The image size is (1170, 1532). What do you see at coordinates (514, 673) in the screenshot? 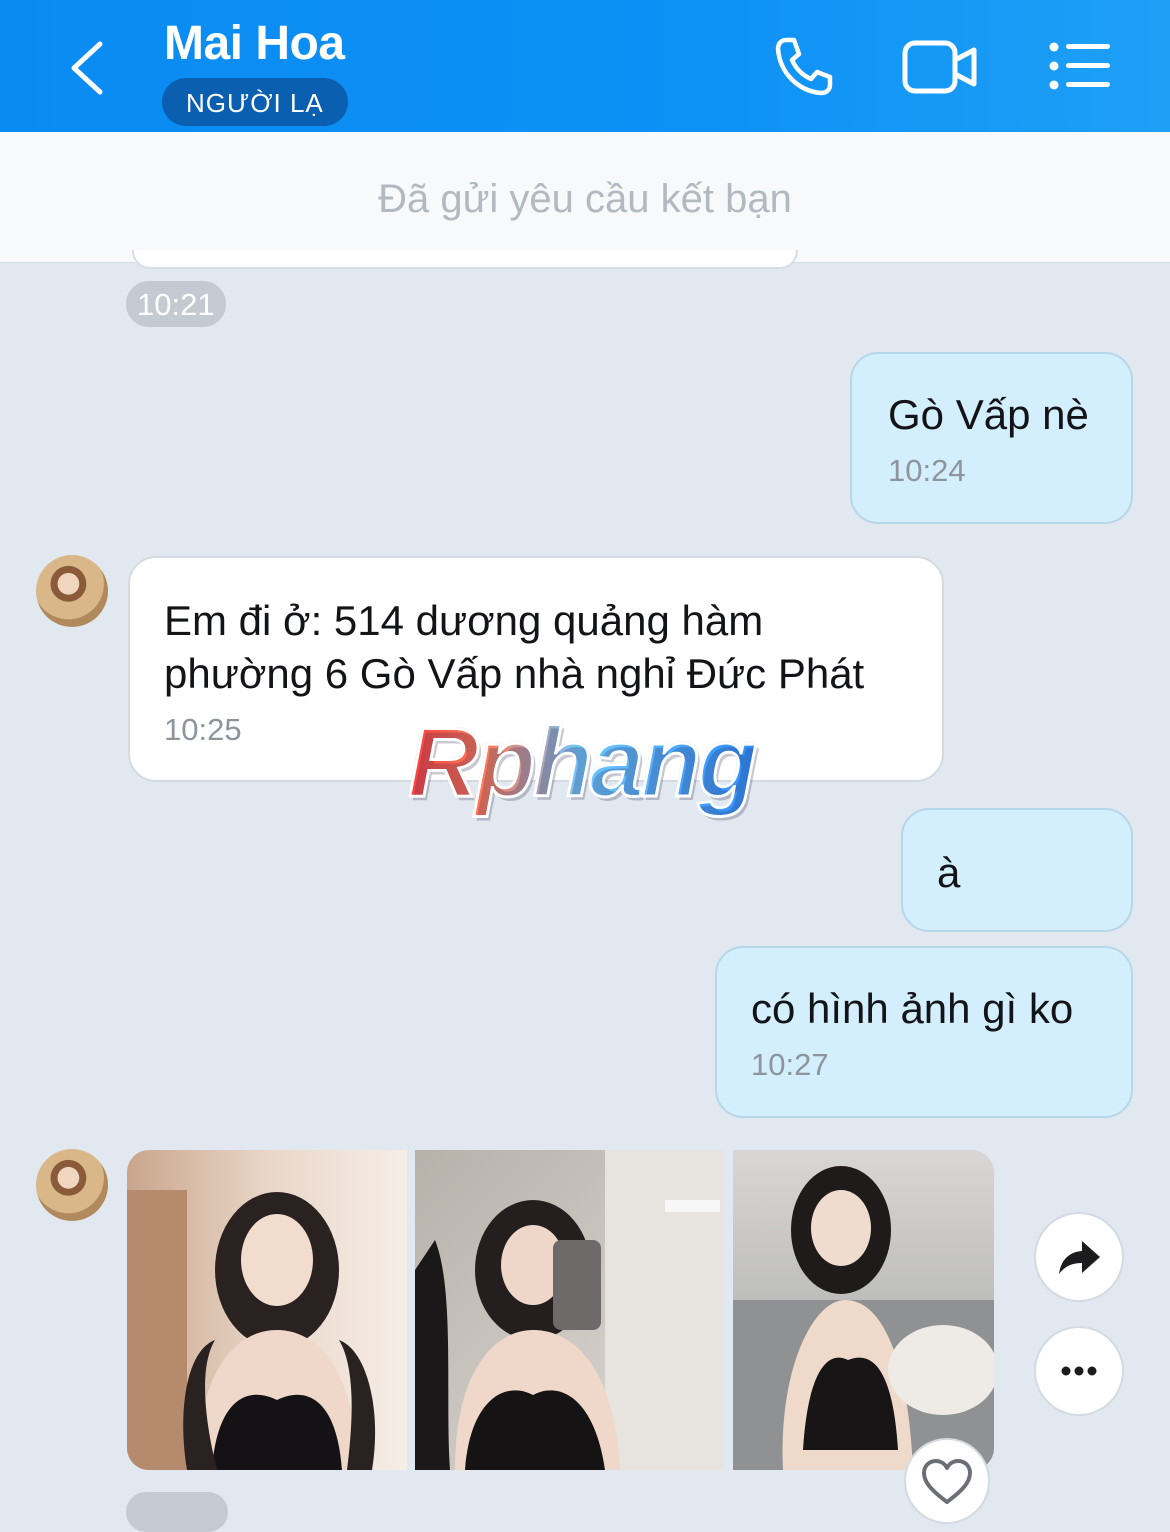
I see `message-text-line: phường 6 Gò Vấp nhà nghỉ Đức Phát` at bounding box center [514, 673].